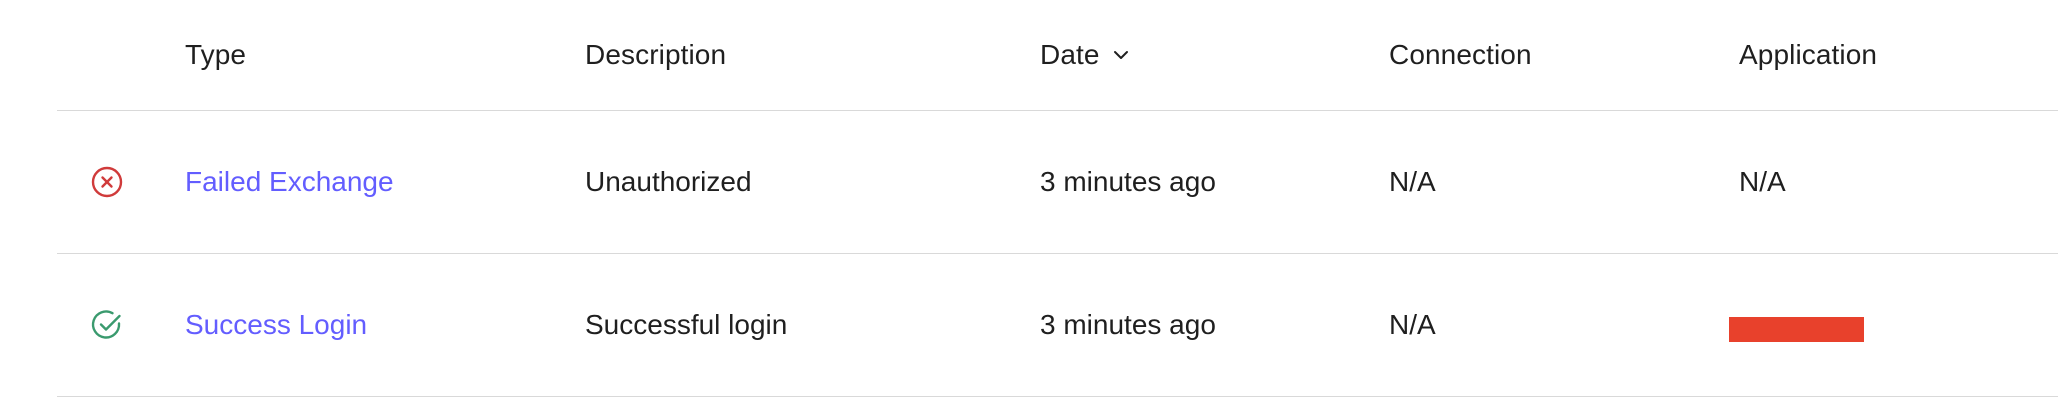 Image resolution: width=2058 pixels, height=410 pixels. Describe the element at coordinates (1796, 329) in the screenshot. I see `redaction-bar` at that location.